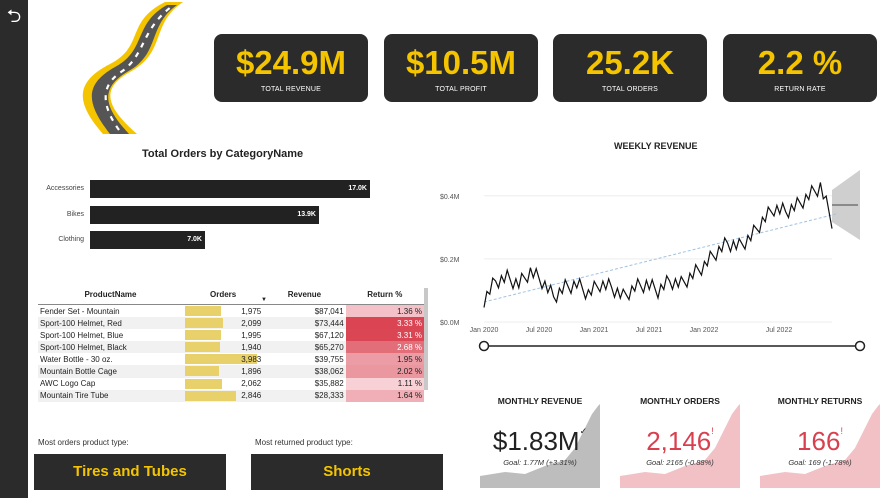 The image size is (885, 498). Describe the element at coordinates (208, 215) in the screenshot. I see `category-bar-row: Bikes 13.9K` at that location.